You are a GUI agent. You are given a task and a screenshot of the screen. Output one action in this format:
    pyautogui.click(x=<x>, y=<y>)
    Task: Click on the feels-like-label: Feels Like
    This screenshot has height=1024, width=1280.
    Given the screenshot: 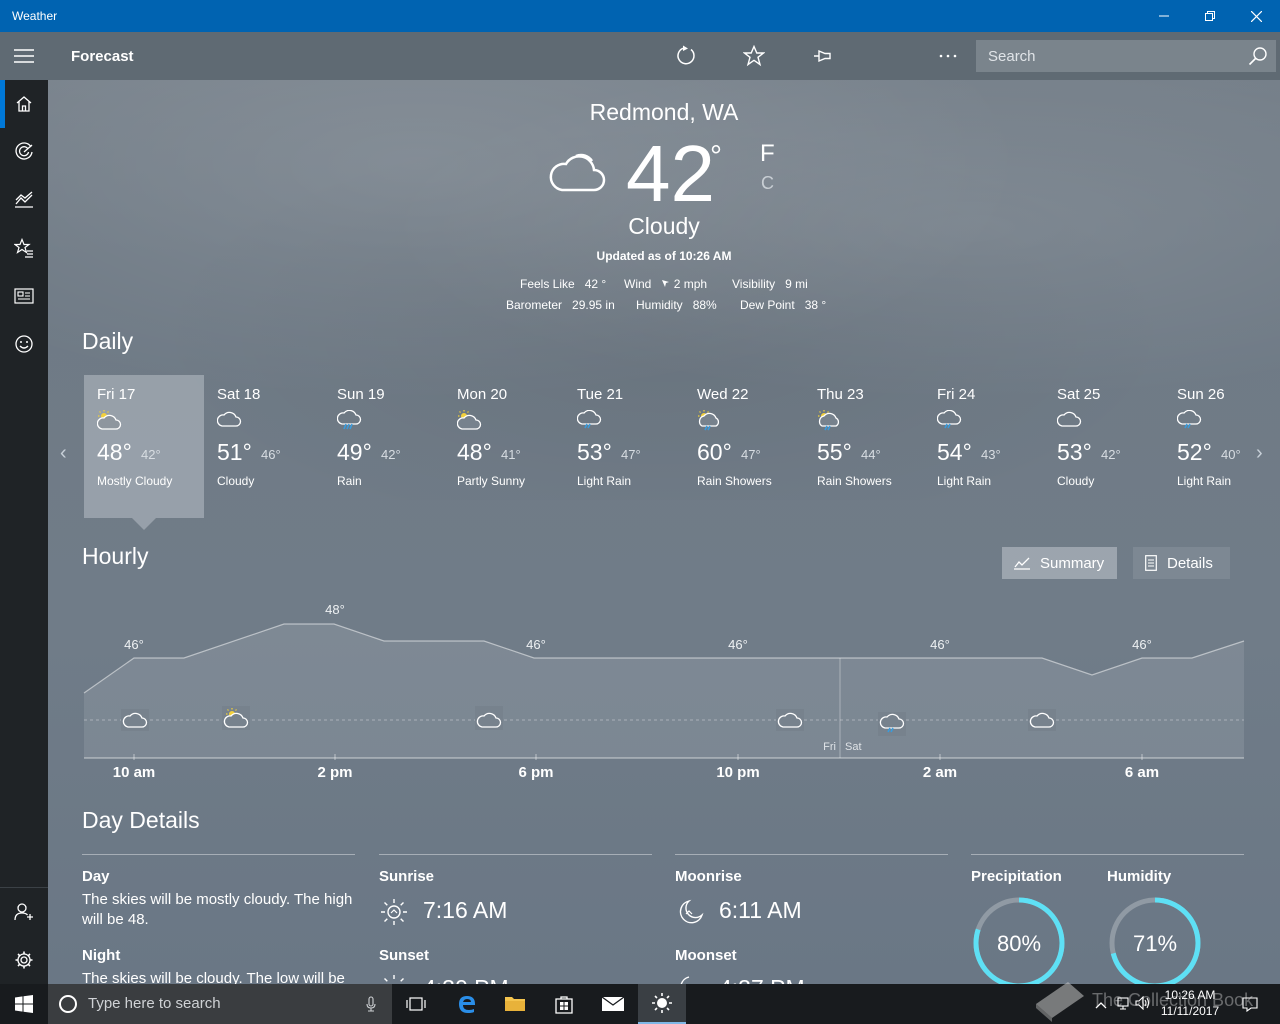 What is the action you would take?
    pyautogui.click(x=547, y=284)
    